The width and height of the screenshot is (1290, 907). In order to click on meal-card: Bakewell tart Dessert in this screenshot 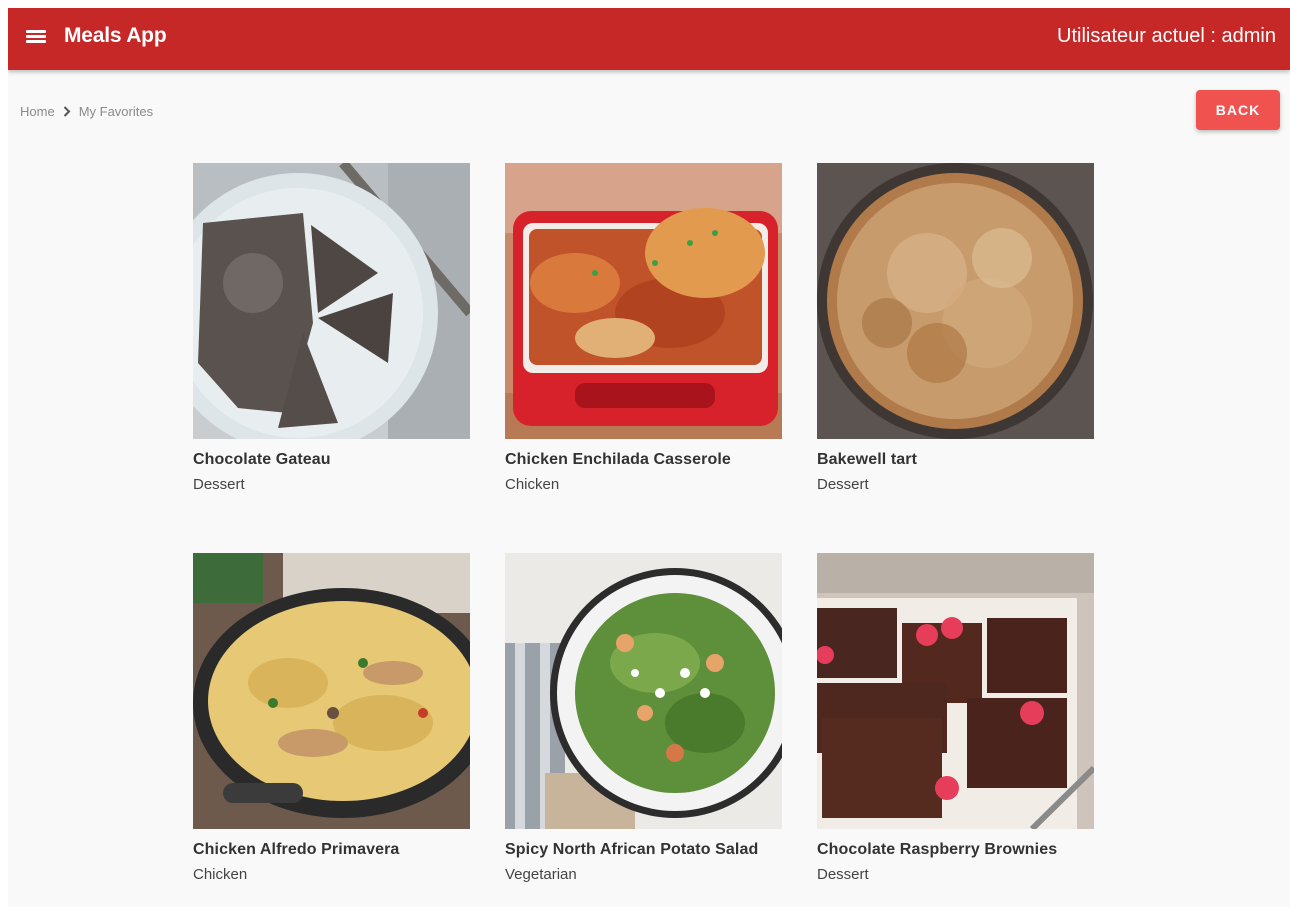, I will do `click(955, 328)`.